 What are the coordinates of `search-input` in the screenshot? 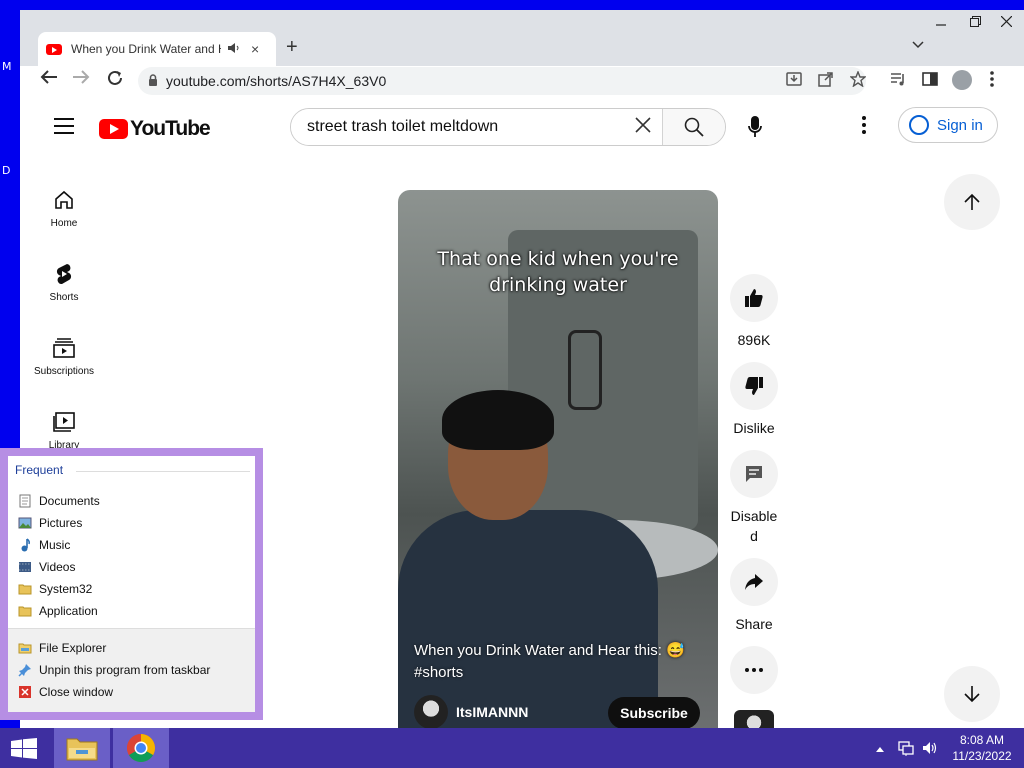 It's located at (477, 127).